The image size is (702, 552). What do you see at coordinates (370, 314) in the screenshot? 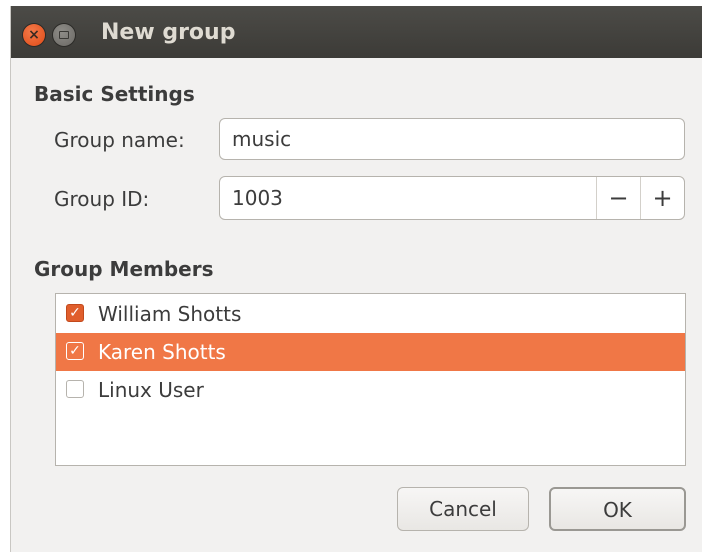
I see `member-row-william-shotts: ✓ William Shotts` at bounding box center [370, 314].